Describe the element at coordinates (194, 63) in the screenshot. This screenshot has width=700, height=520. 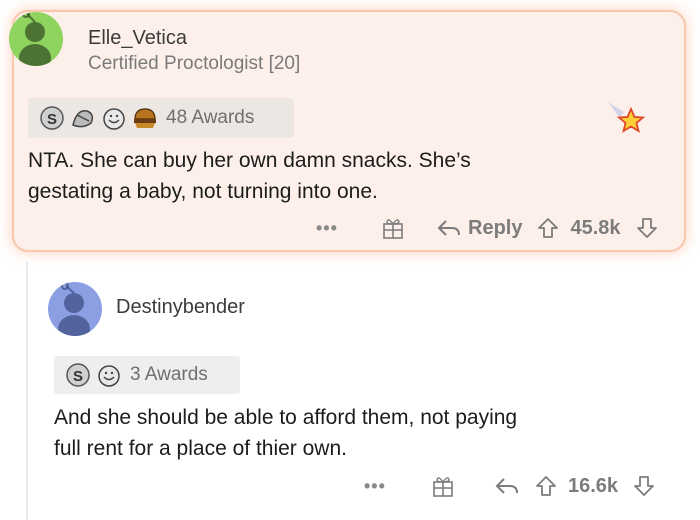
I see `user-flair: Certified Proctologist [20]` at that location.